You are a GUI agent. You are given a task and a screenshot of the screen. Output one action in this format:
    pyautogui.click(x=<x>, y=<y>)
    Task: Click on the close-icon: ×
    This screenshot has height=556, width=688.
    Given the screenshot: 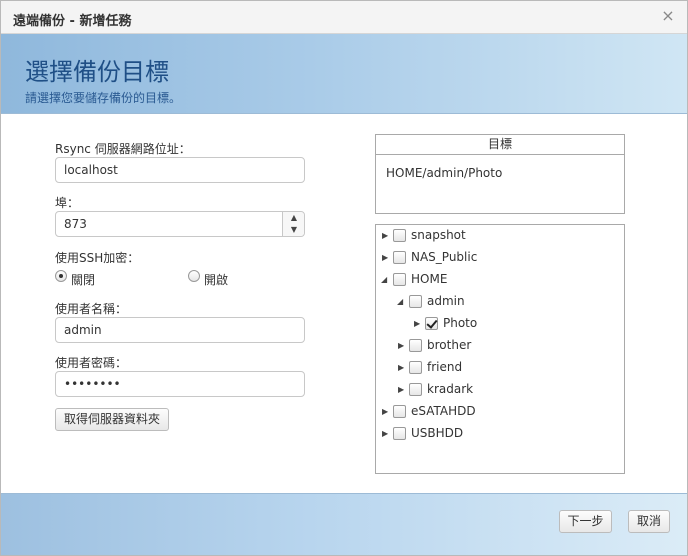 What is the action you would take?
    pyautogui.click(x=668, y=16)
    